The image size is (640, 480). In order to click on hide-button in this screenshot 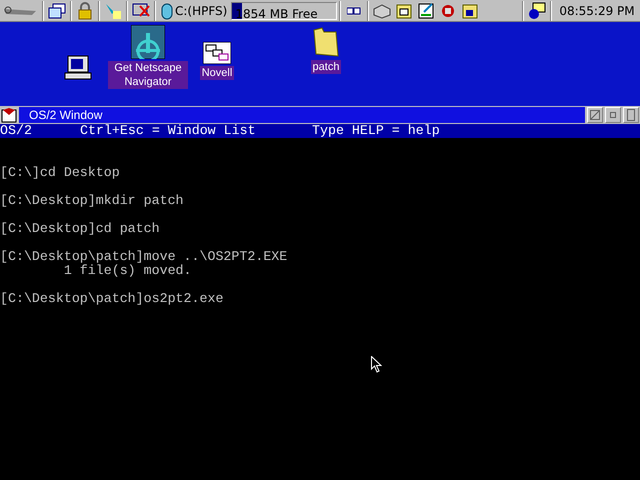, I will do `click(595, 115)`.